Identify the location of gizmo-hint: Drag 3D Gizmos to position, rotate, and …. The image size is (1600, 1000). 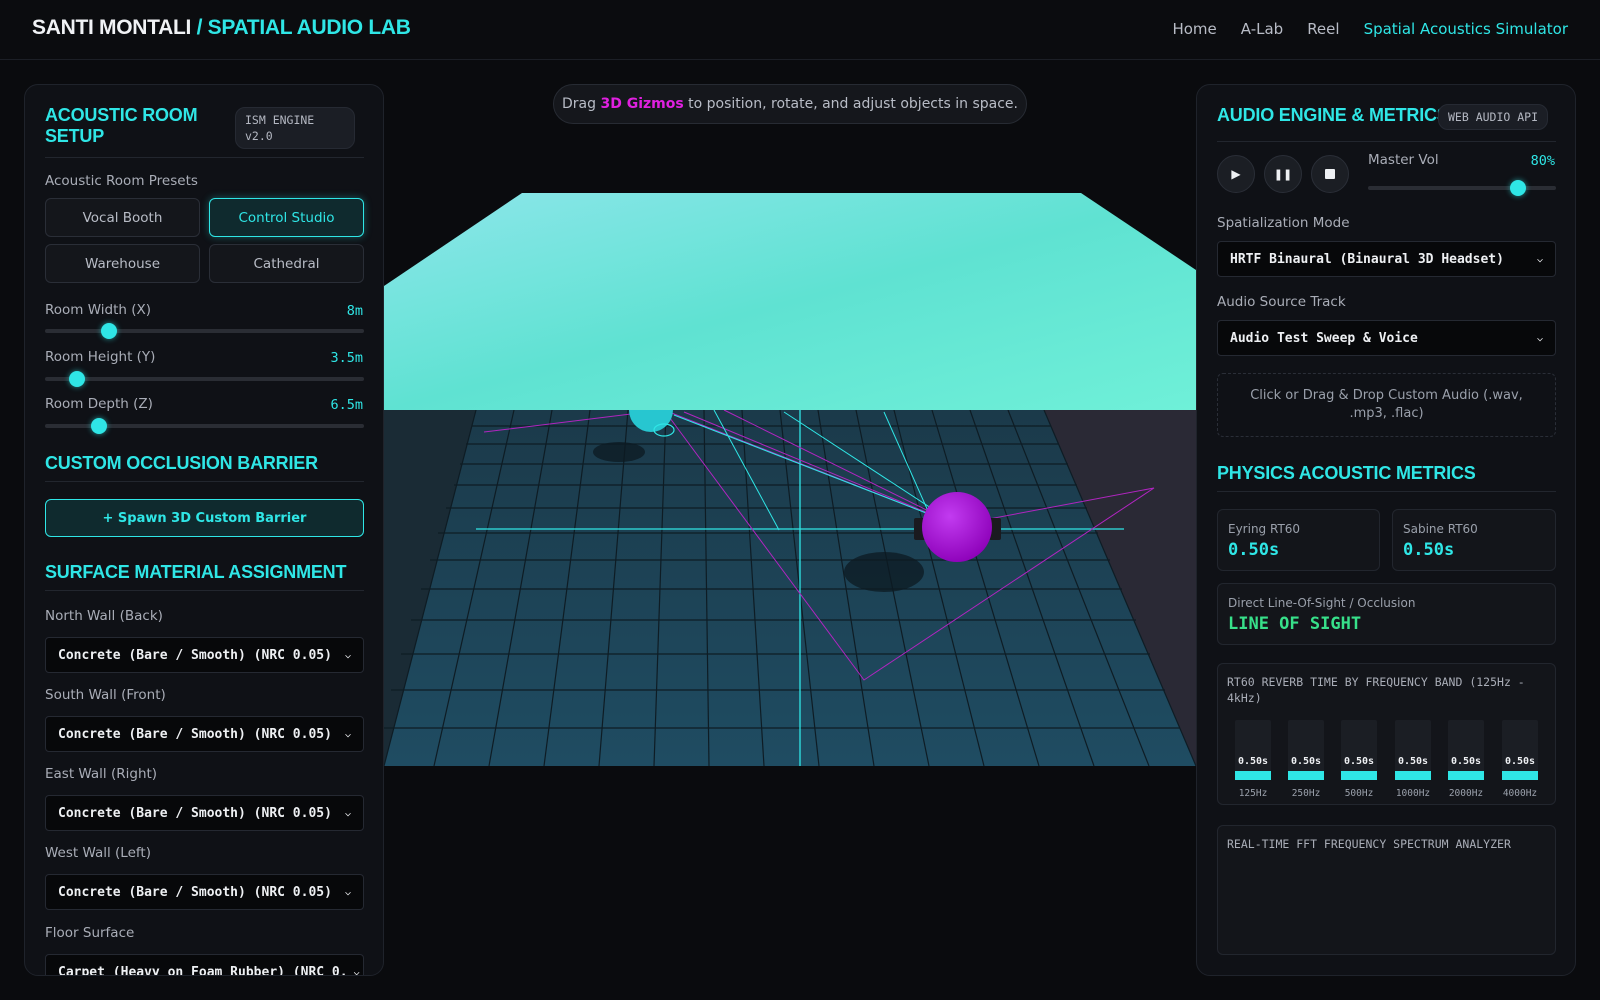
(790, 104).